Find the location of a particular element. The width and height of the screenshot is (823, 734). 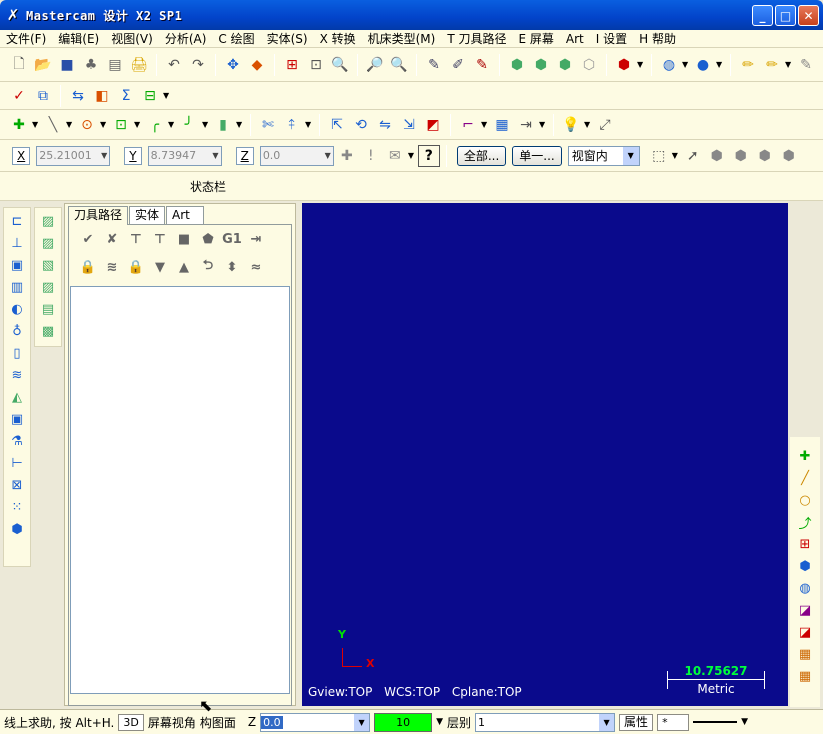

attributes-button: 属性 is located at coordinates (636, 722).